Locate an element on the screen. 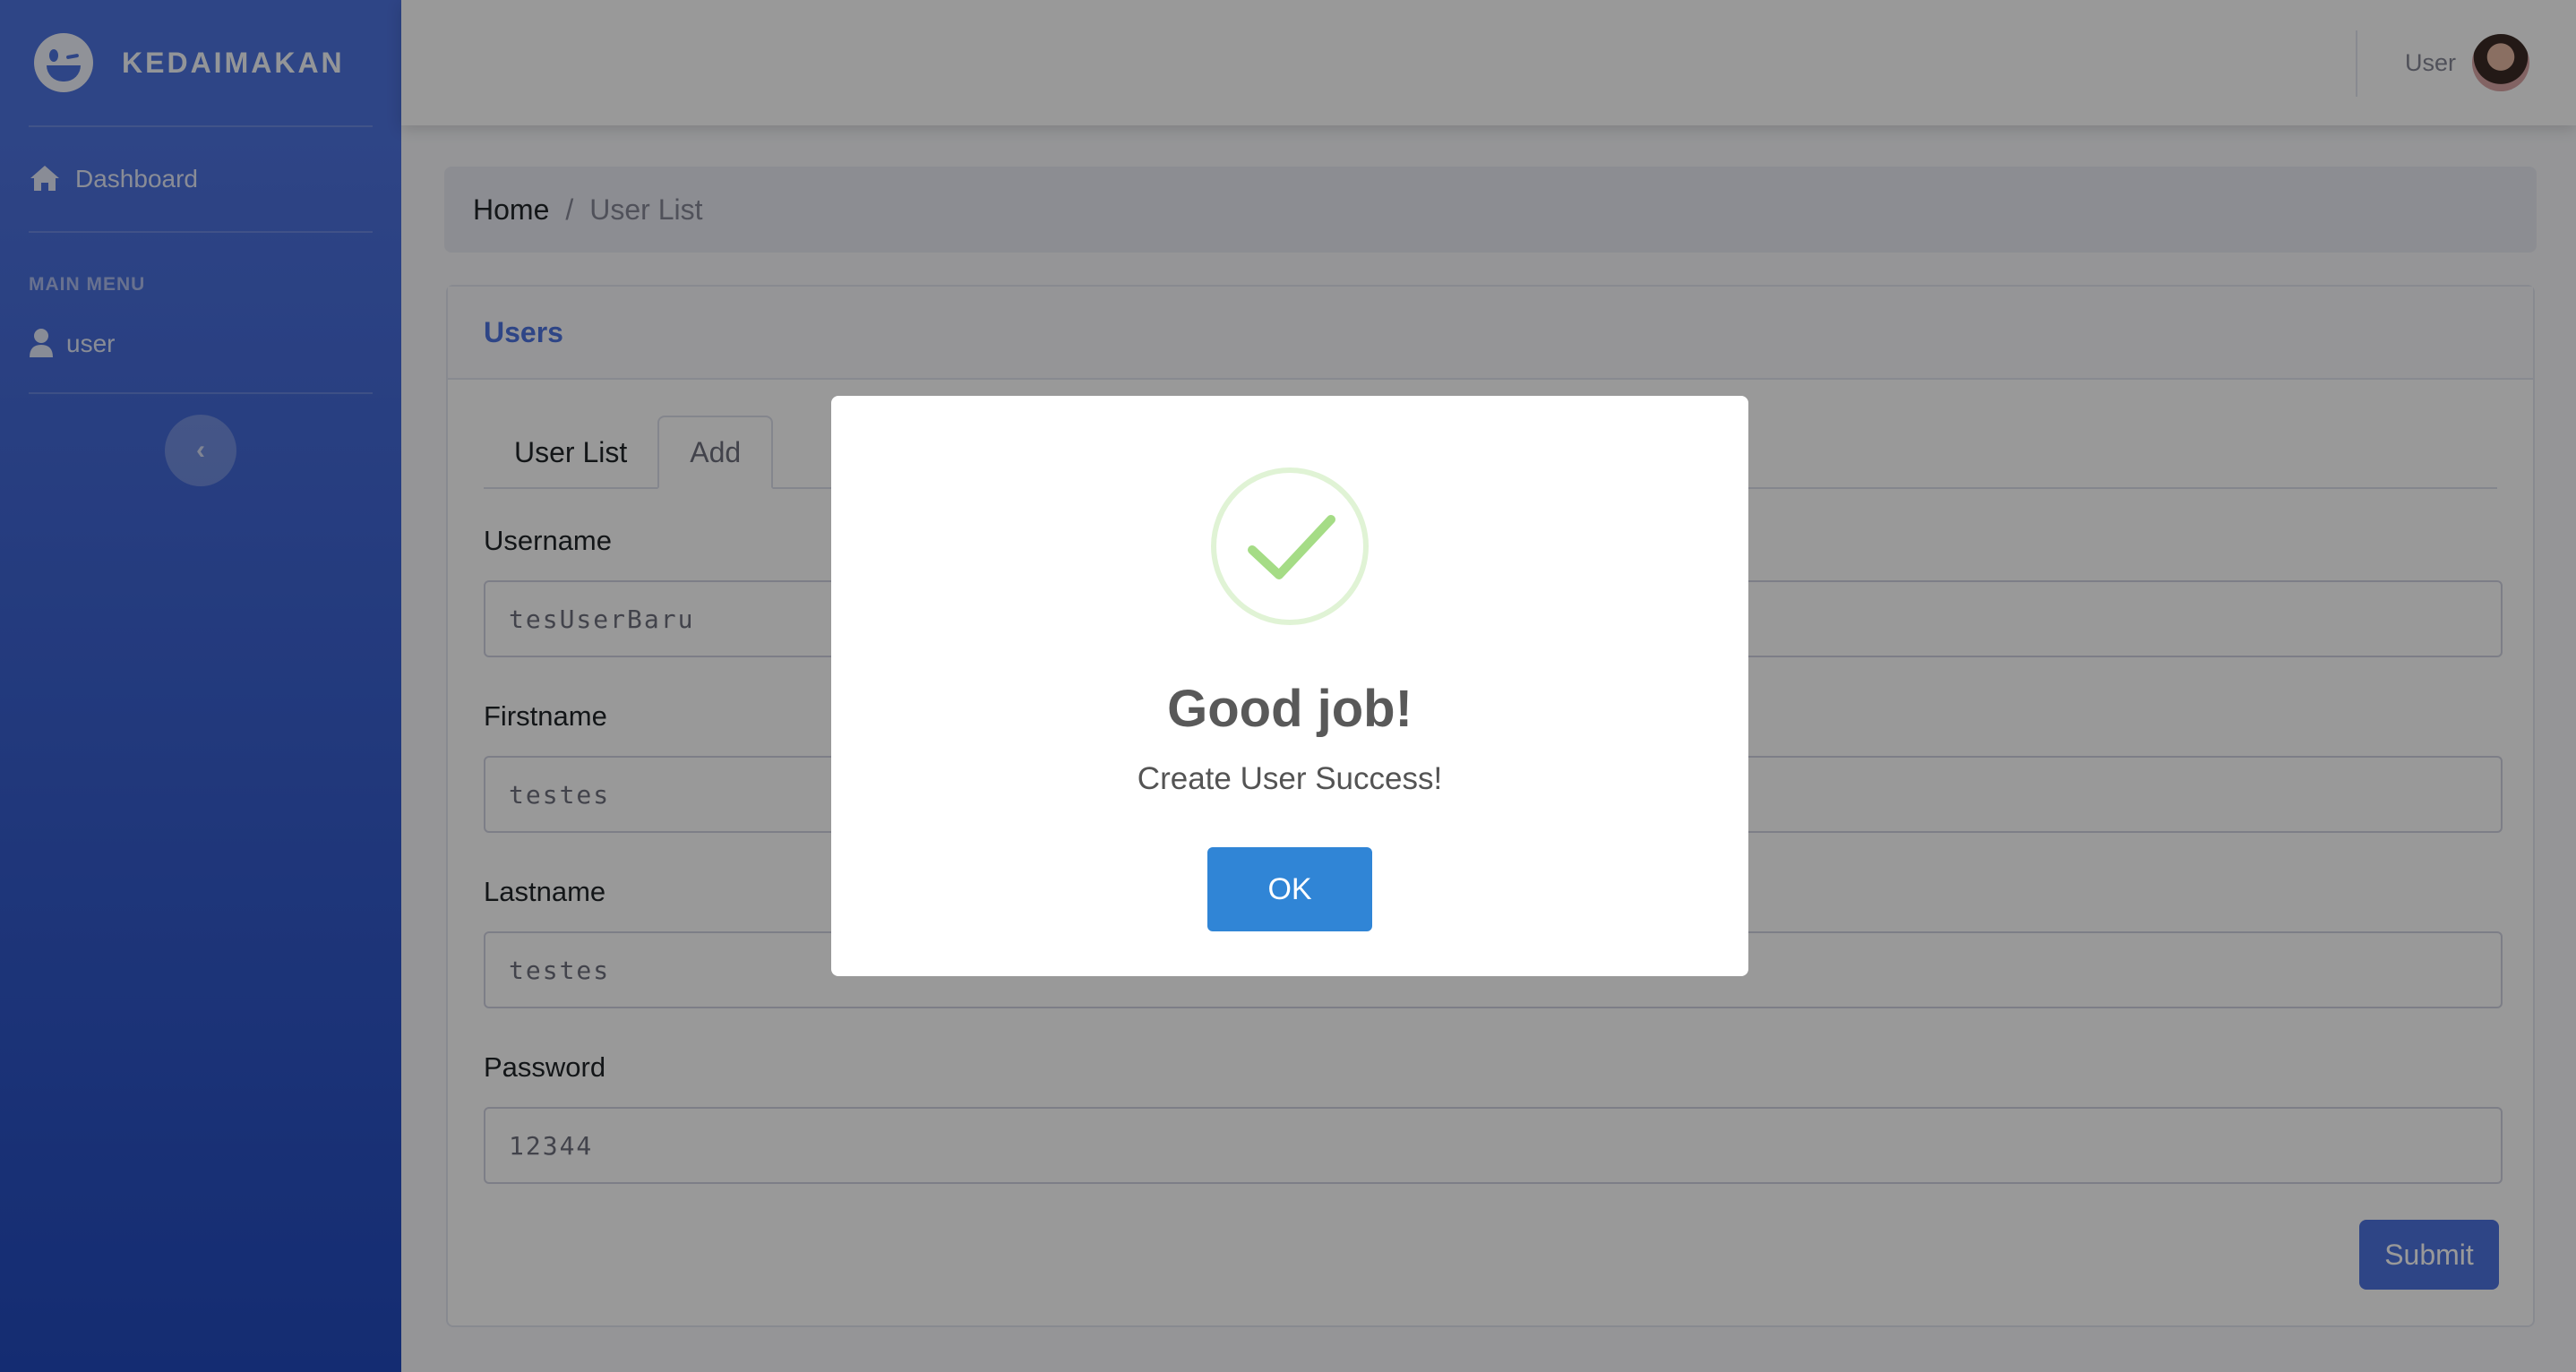 The image size is (2576, 1372). ok-button: OK is located at coordinates (1289, 889).